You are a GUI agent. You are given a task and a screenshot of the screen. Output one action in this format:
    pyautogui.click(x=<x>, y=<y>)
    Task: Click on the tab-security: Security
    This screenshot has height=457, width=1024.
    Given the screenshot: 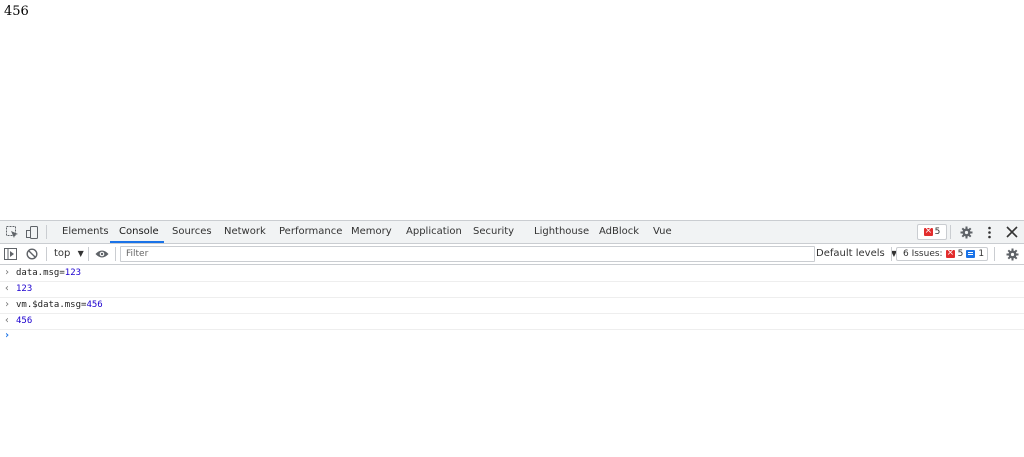 What is the action you would take?
    pyautogui.click(x=493, y=232)
    